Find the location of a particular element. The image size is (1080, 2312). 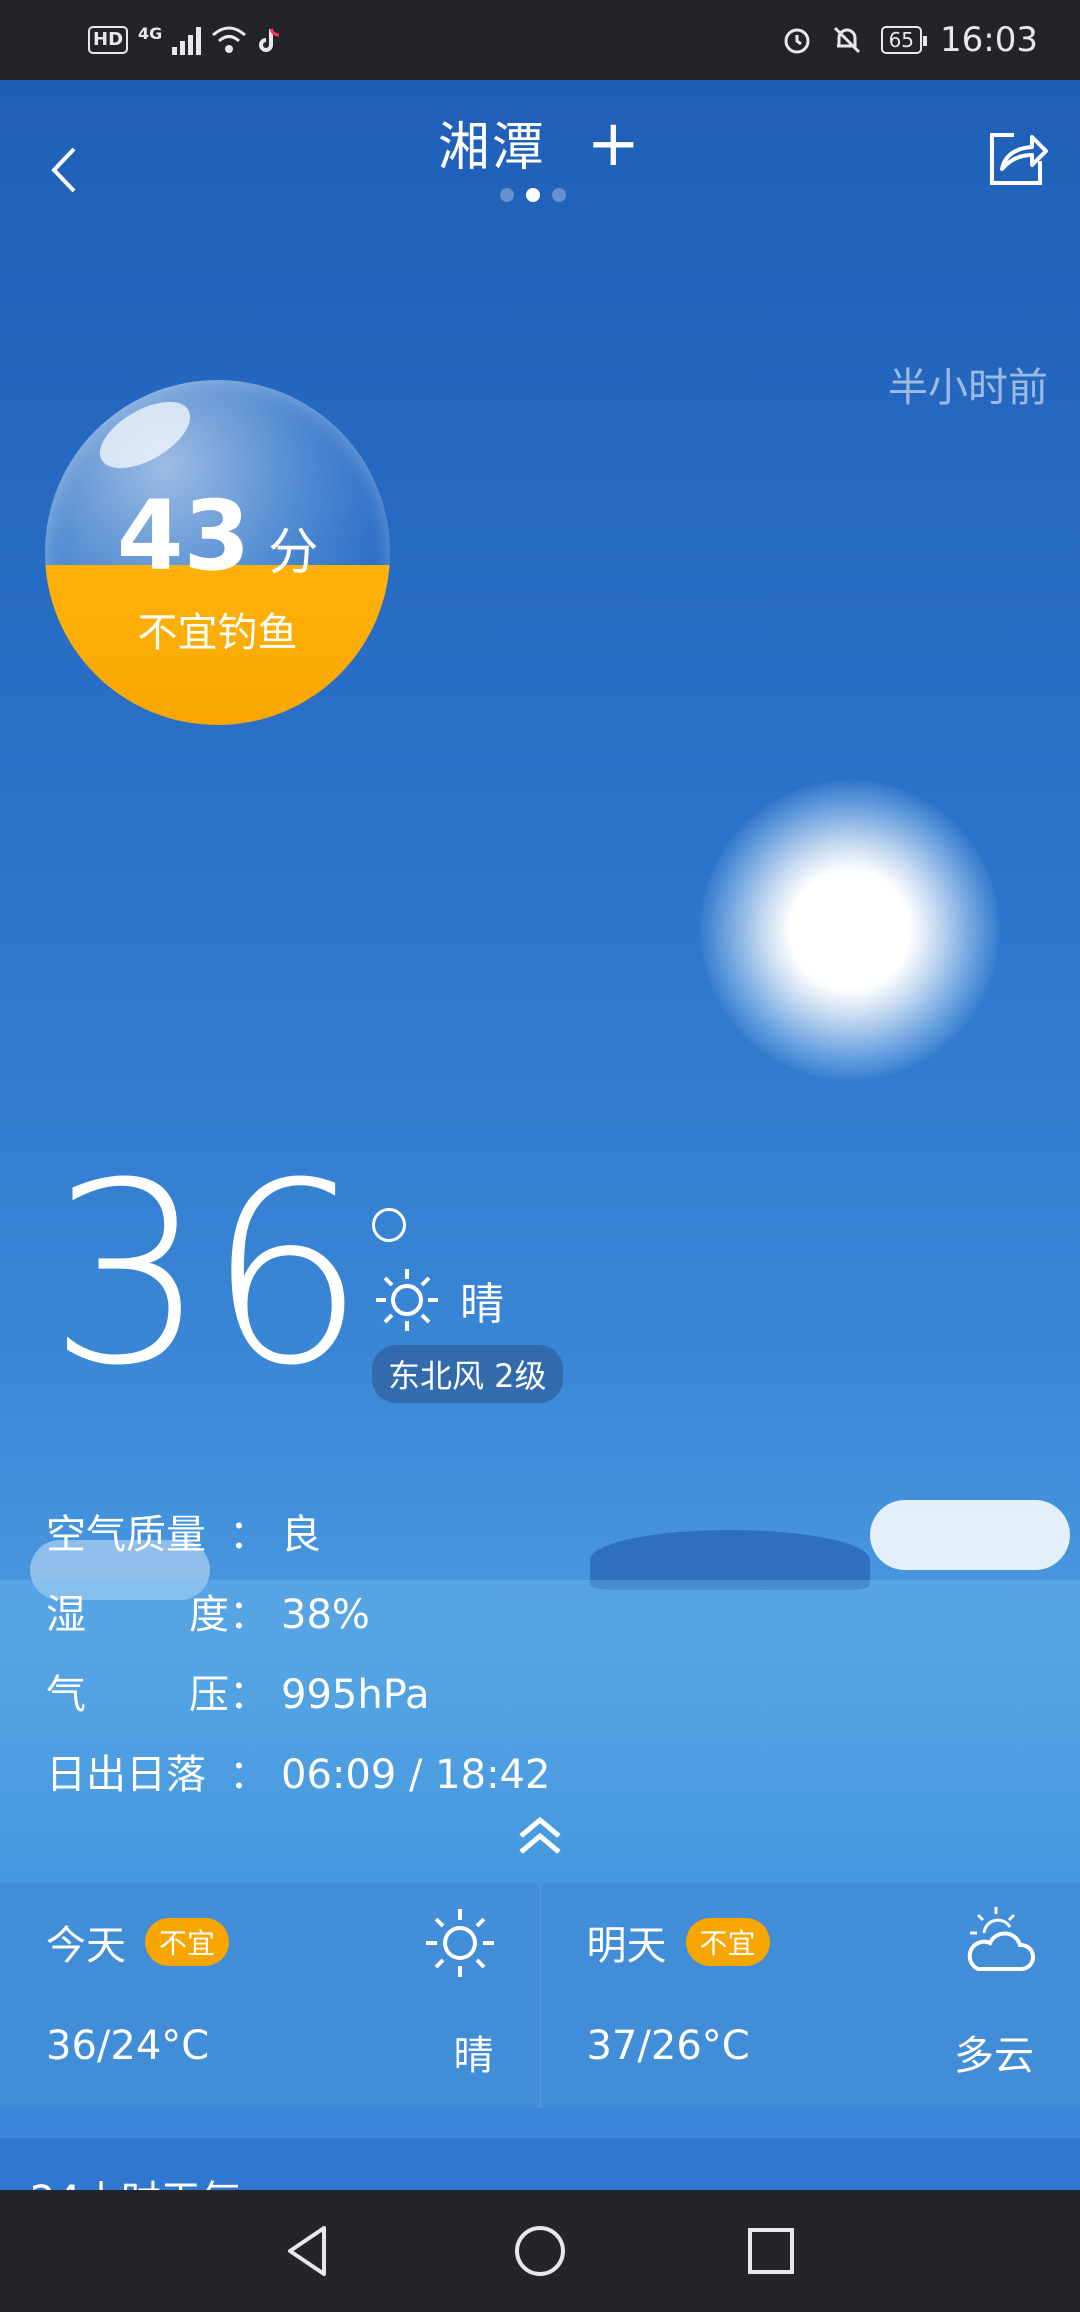

detail-value: 995hPa is located at coordinates (355, 1695).